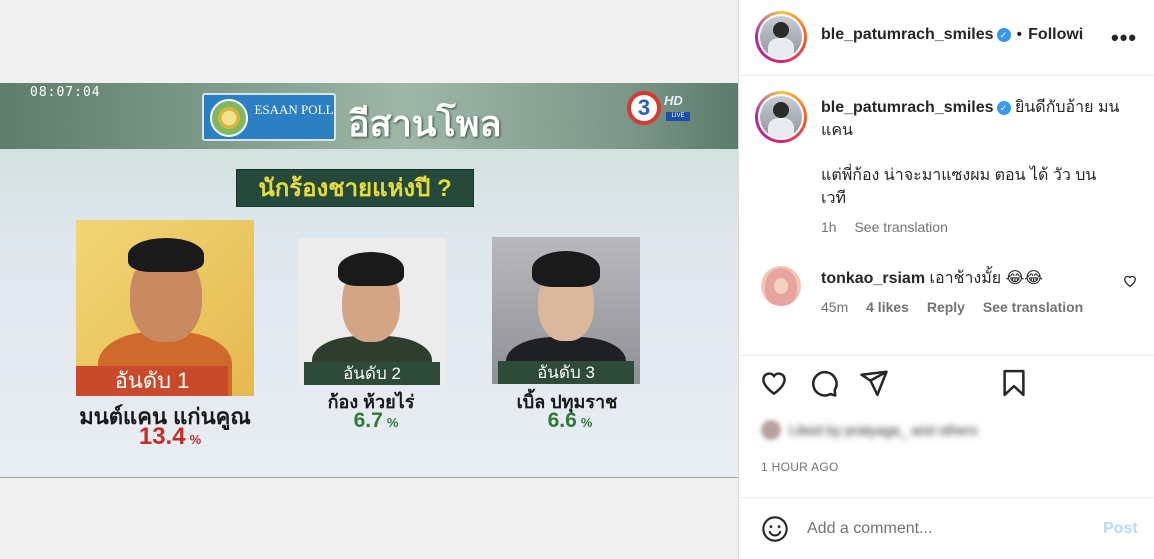 The width and height of the screenshot is (1154, 559). I want to click on poll-title: อีสานโพล, so click(425, 123).